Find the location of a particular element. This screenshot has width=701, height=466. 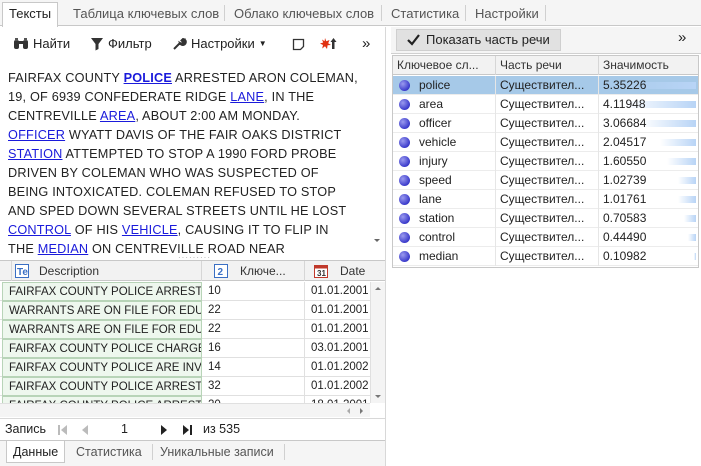

keyword-row: area Существител... 4.11948 is located at coordinates (545, 104).